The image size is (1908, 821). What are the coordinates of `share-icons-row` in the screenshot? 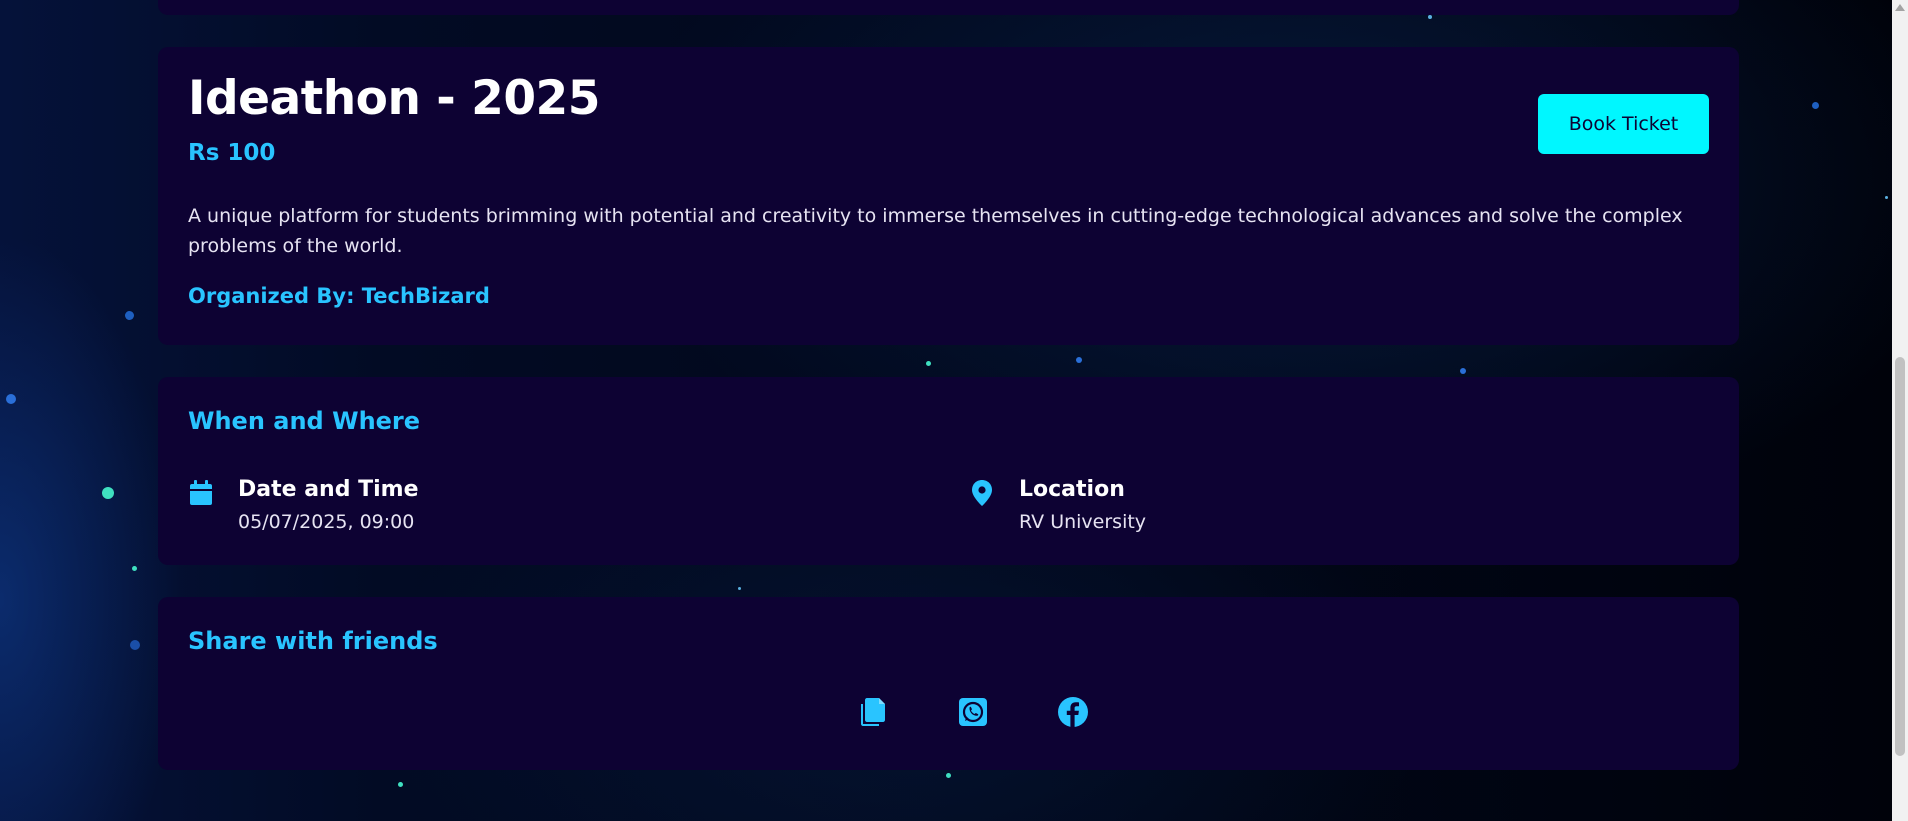 It's located at (948, 712).